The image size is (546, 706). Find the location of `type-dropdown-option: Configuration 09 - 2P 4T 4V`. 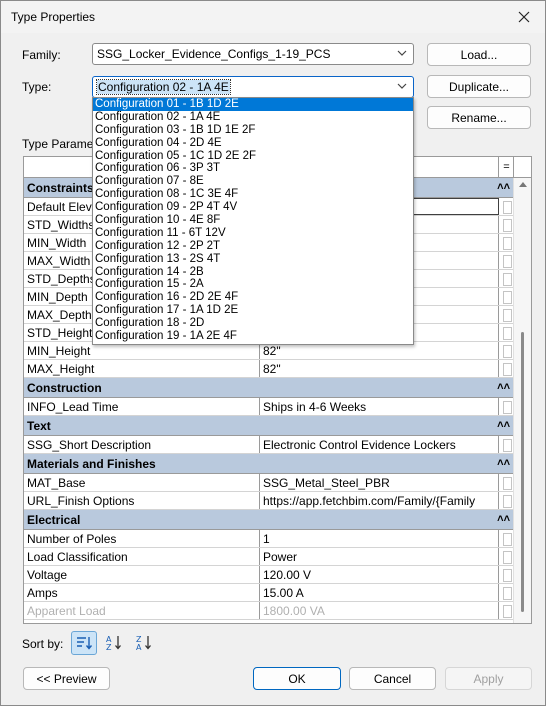

type-dropdown-option: Configuration 09 - 2P 4T 4V is located at coordinates (253, 207).